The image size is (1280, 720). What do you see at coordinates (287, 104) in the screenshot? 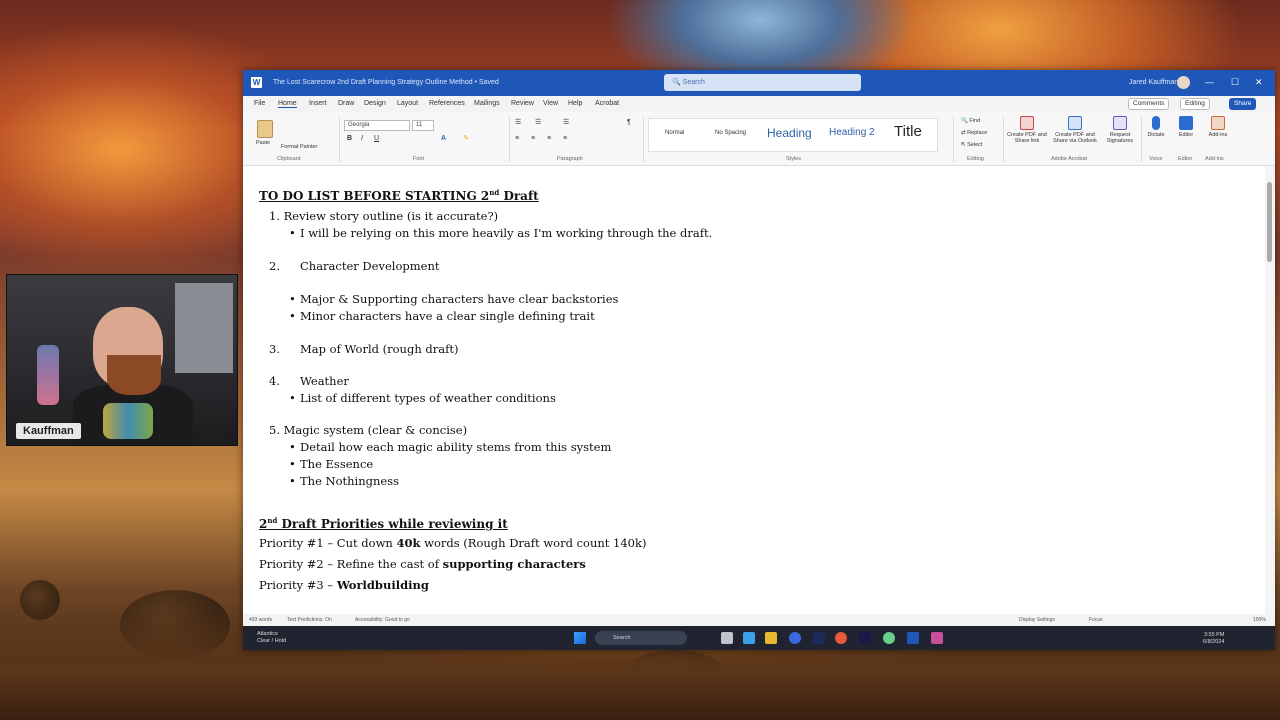
I see `tab-home: Home` at bounding box center [287, 104].